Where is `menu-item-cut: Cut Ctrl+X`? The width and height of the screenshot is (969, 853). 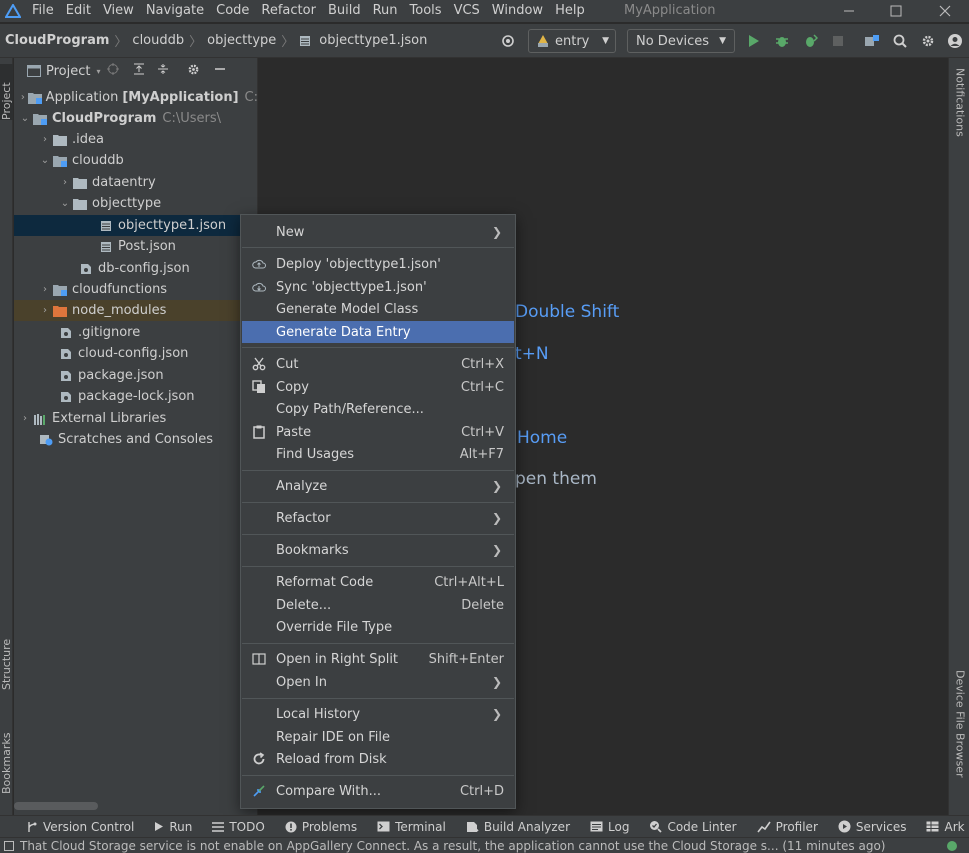 menu-item-cut: Cut Ctrl+X is located at coordinates (378, 364).